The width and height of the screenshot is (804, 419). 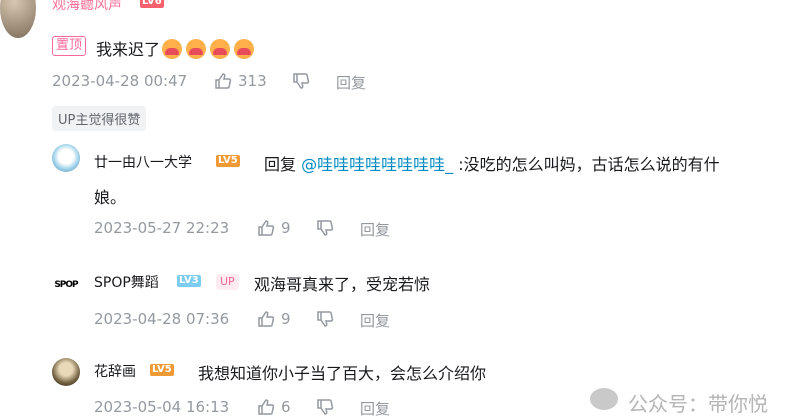 I want to click on comment-date: 2023-05-27 22:23, so click(x=162, y=228).